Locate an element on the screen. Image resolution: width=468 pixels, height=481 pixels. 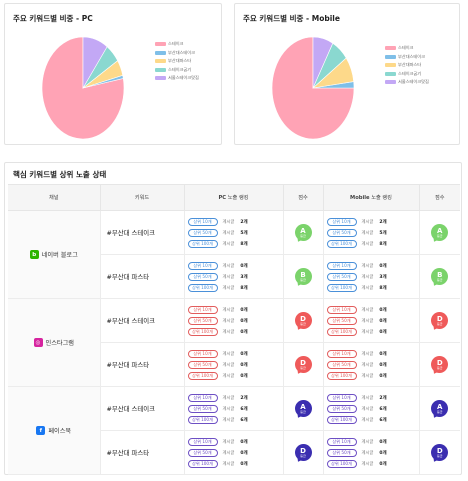
channel-cell: ◎ 인스타그램 is located at coordinates (54, 342).